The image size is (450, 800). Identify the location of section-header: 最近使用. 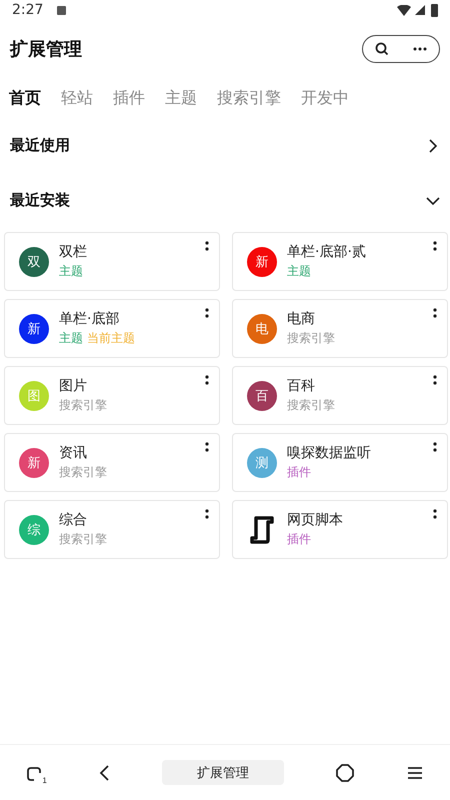
(225, 145).